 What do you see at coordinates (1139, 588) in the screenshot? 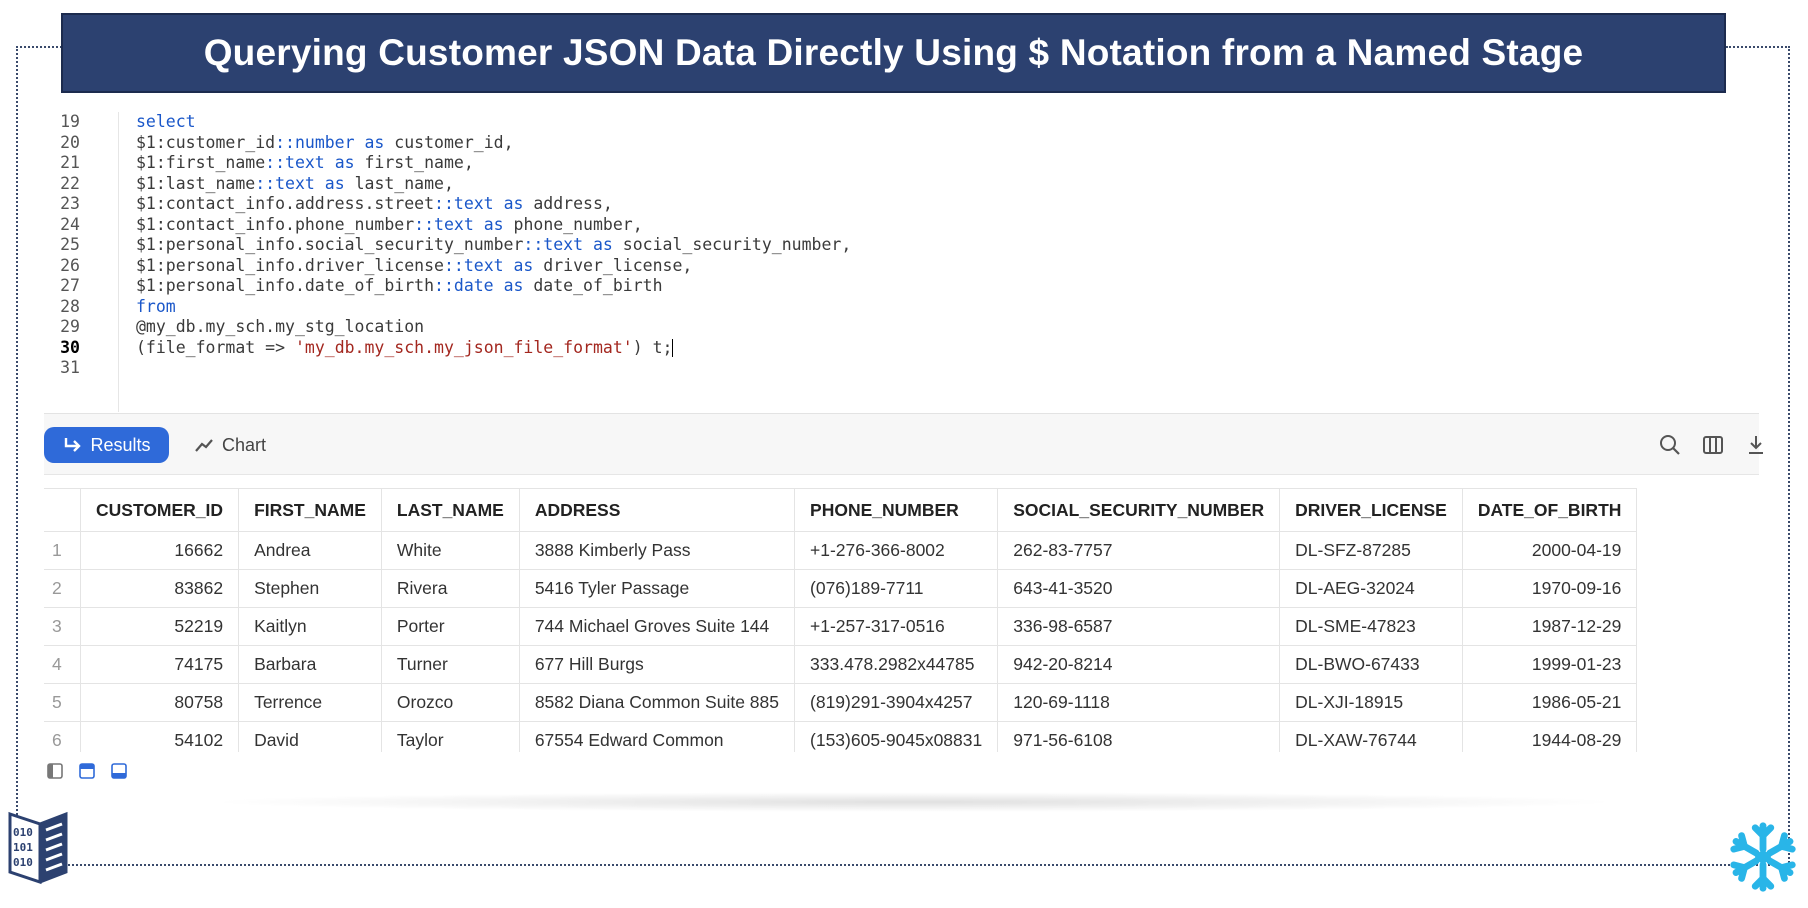
I see `table-cell: 643-41-3520` at bounding box center [1139, 588].